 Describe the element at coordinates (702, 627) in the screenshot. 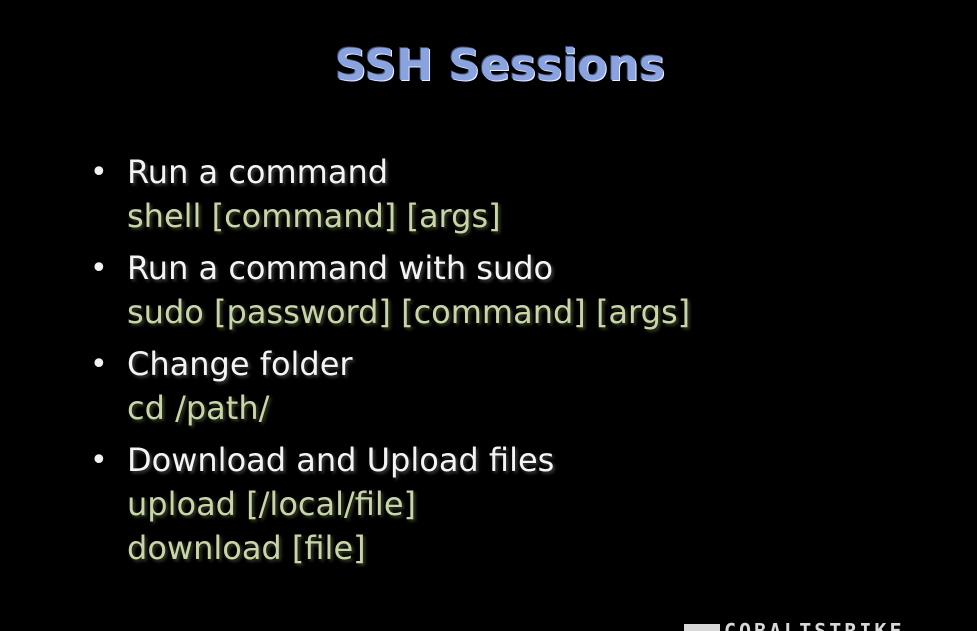

I see `logo-mark-icon` at that location.